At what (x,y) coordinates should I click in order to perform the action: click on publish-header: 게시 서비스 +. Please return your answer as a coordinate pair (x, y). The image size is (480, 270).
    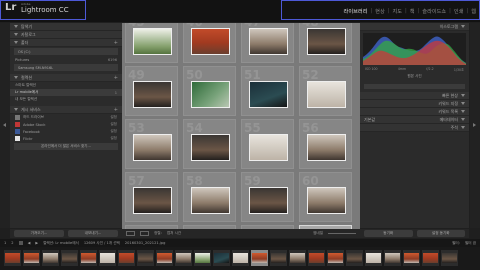
    Looking at the image, I should click on (66, 110).